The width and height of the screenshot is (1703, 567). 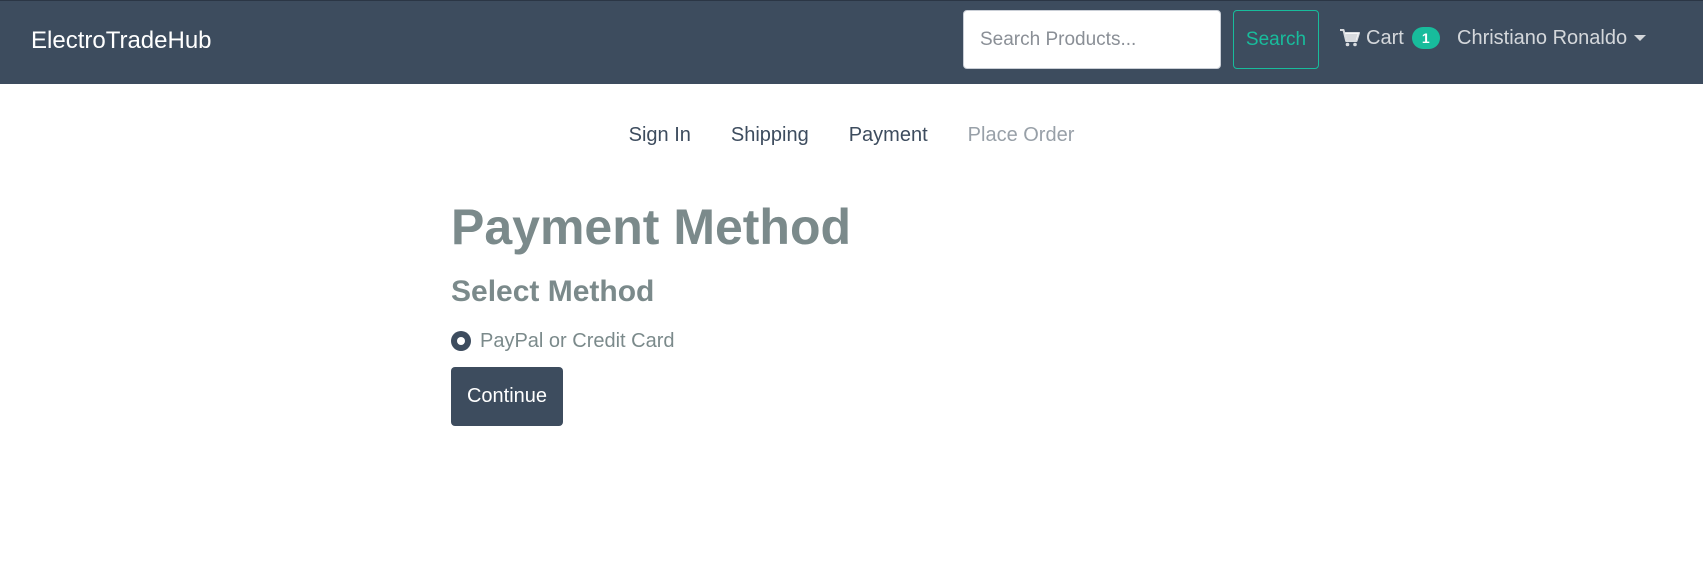 What do you see at coordinates (1021, 135) in the screenshot?
I see `step-place-order: Place Order` at bounding box center [1021, 135].